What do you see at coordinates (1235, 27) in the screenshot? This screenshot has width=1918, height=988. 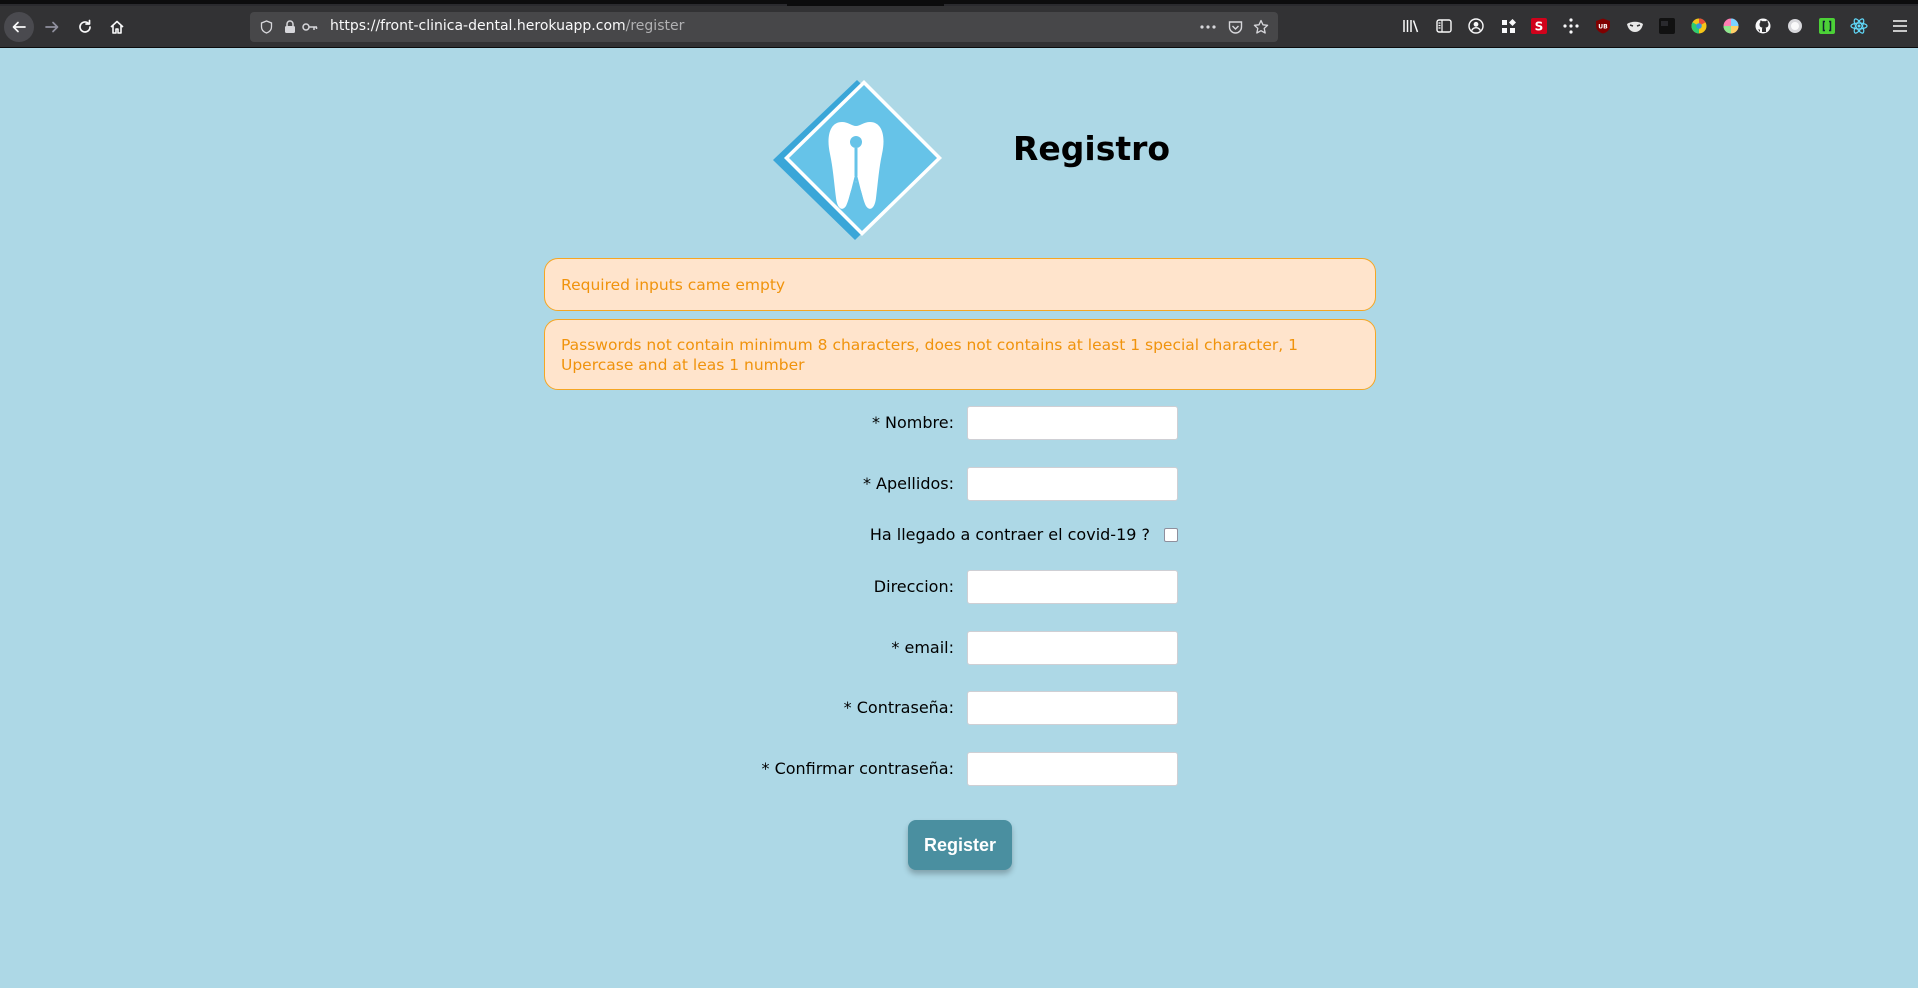 I see `pocket-icon` at bounding box center [1235, 27].